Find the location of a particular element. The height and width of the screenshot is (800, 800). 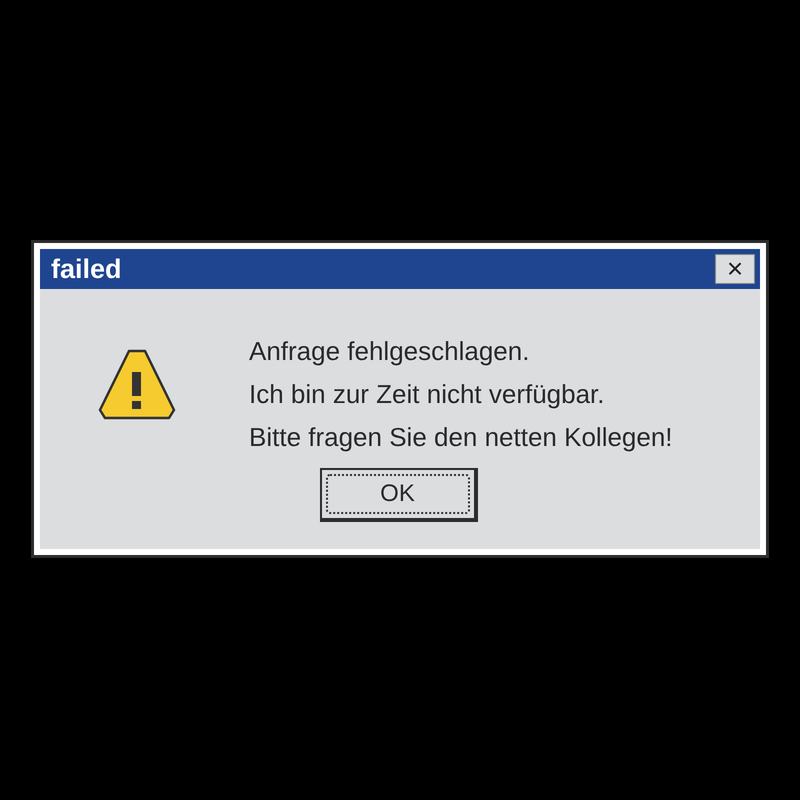

ok-button: OK is located at coordinates (399, 495).